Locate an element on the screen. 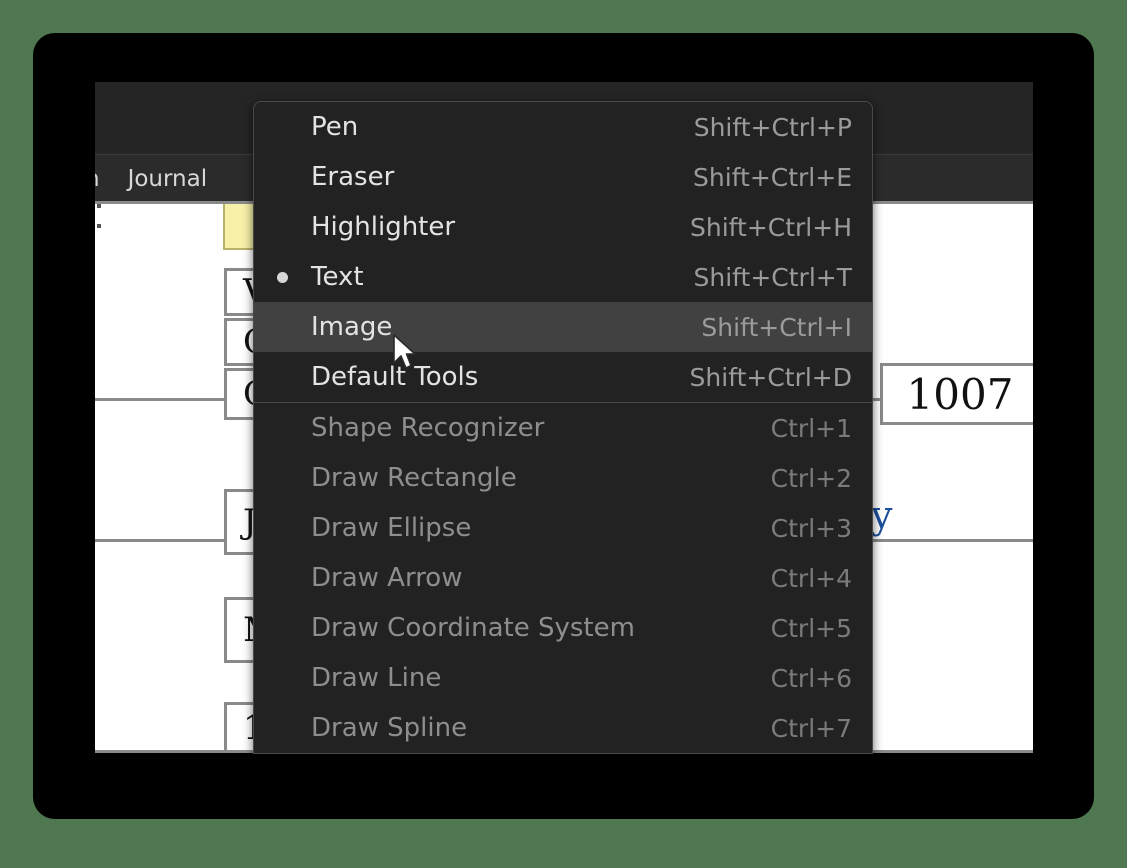 The width and height of the screenshot is (1127, 868). text-box: y is located at coordinates (925, 515).